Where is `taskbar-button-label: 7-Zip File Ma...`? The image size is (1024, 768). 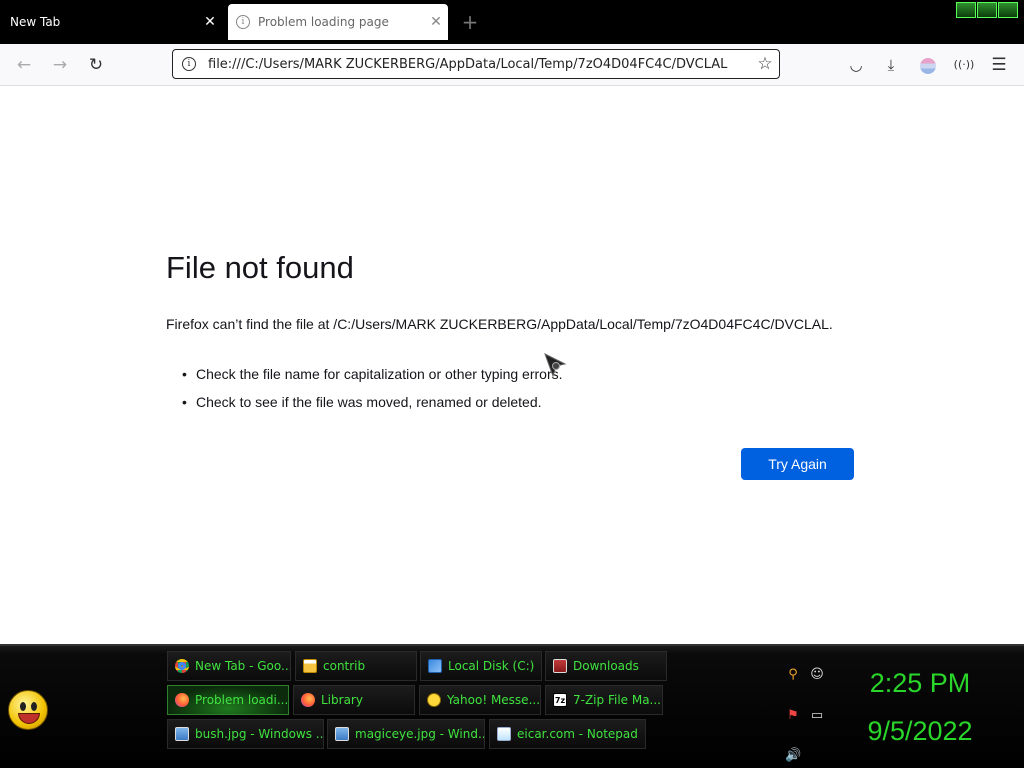
taskbar-button-label: 7-Zip File Ma... is located at coordinates (617, 700).